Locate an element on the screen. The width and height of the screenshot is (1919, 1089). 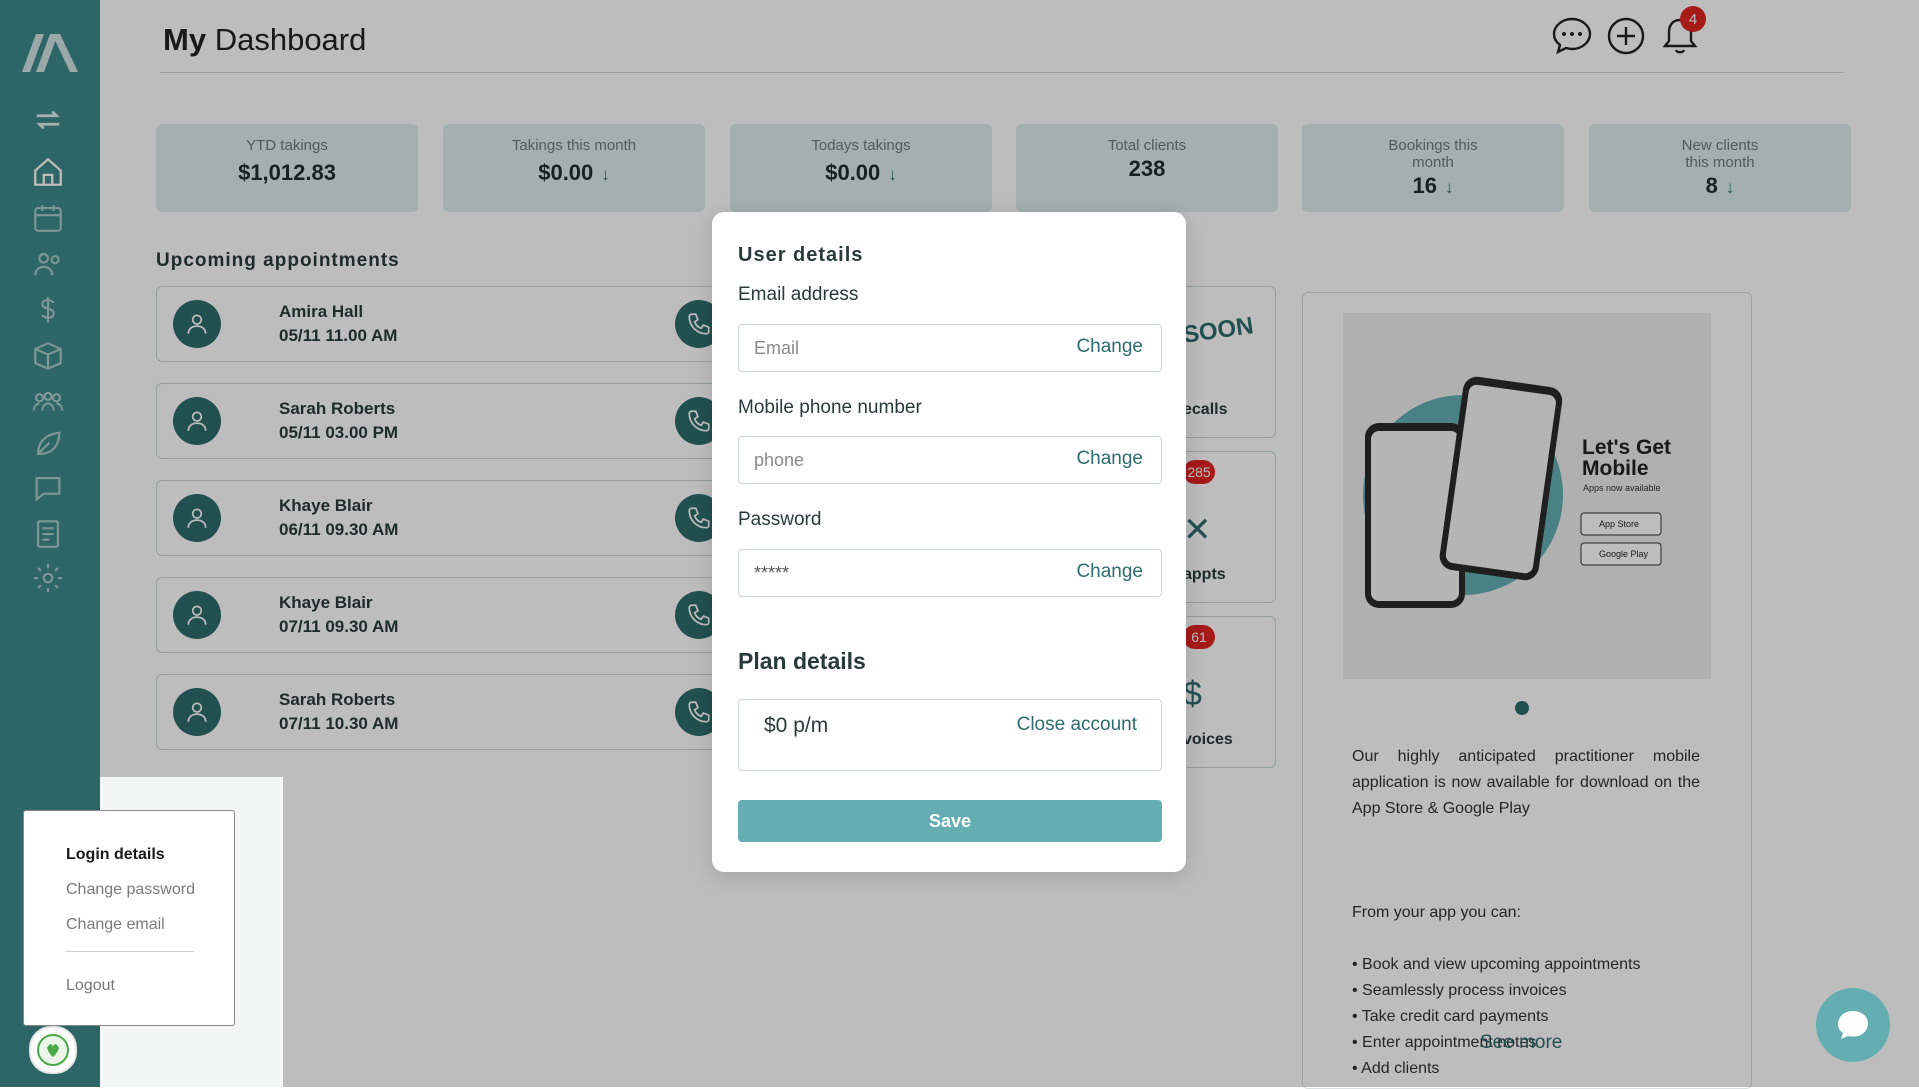
password-masked: ***** is located at coordinates (772, 573).